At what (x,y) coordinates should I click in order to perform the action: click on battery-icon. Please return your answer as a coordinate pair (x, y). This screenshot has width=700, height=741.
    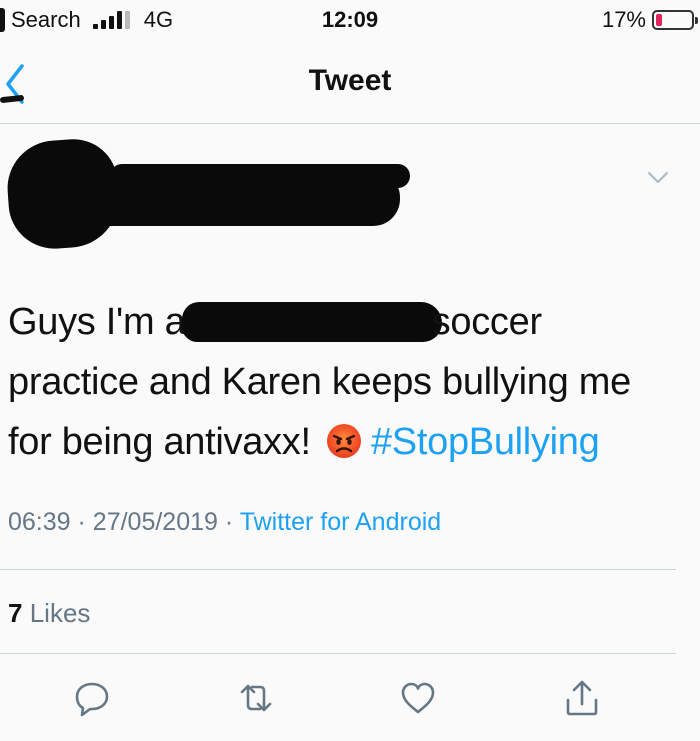
    Looking at the image, I should click on (675, 20).